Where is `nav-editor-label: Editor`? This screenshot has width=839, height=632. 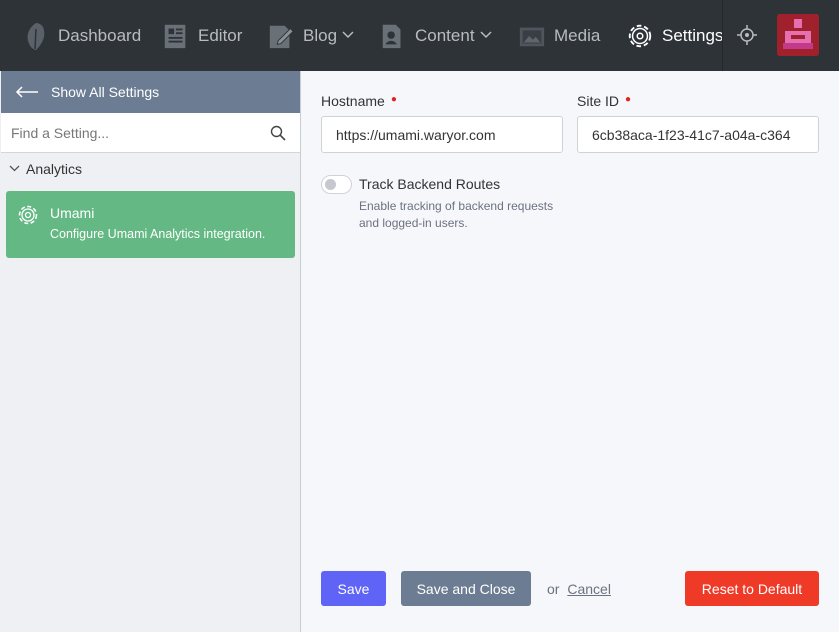 nav-editor-label: Editor is located at coordinates (220, 35).